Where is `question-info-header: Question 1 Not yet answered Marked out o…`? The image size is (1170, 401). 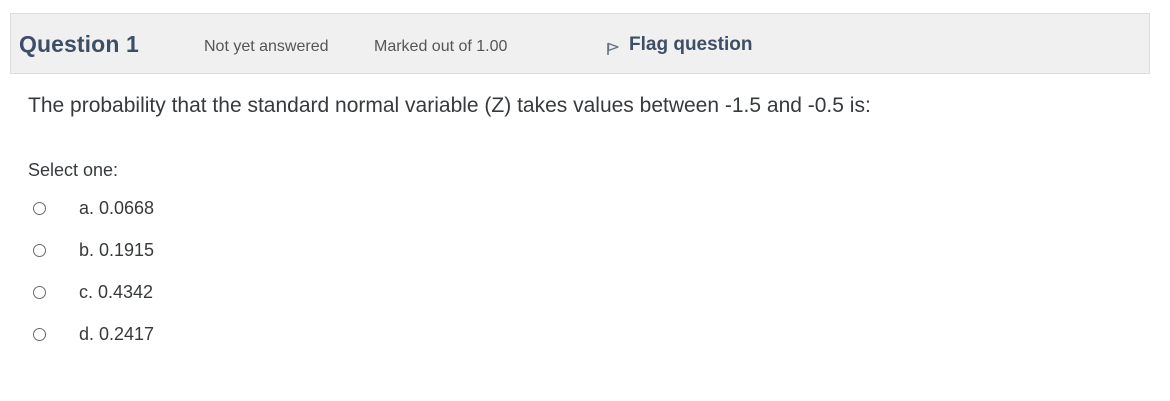 question-info-header: Question 1 Not yet answered Marked out o… is located at coordinates (580, 43).